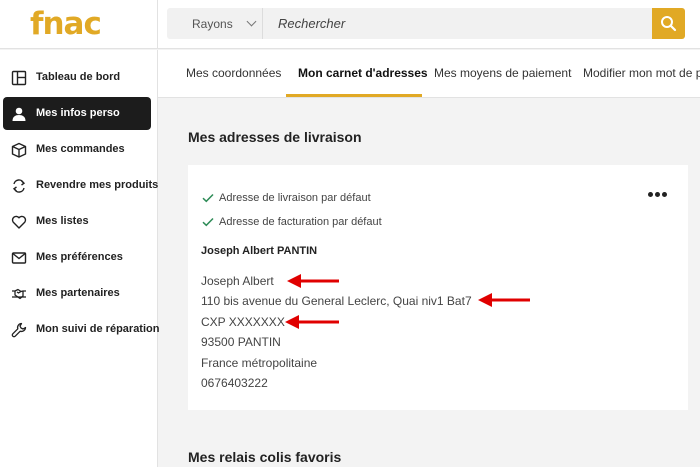  I want to click on sidebar-item-commandes: Mes commandes, so click(77, 149).